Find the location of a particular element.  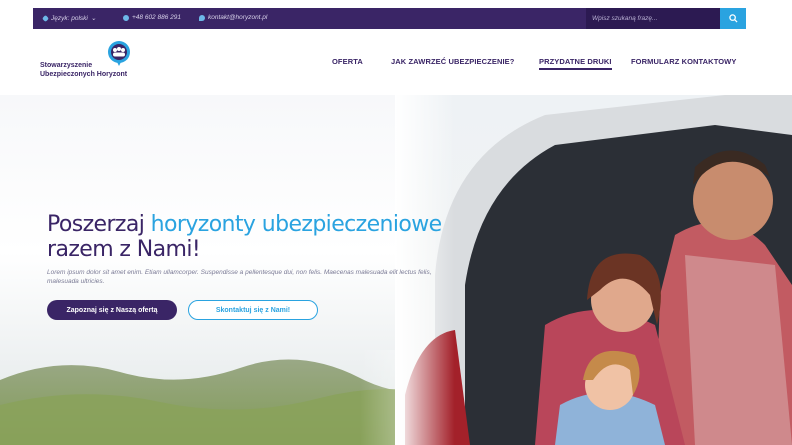

nav-item-oferta: OFERTA is located at coordinates (347, 61).